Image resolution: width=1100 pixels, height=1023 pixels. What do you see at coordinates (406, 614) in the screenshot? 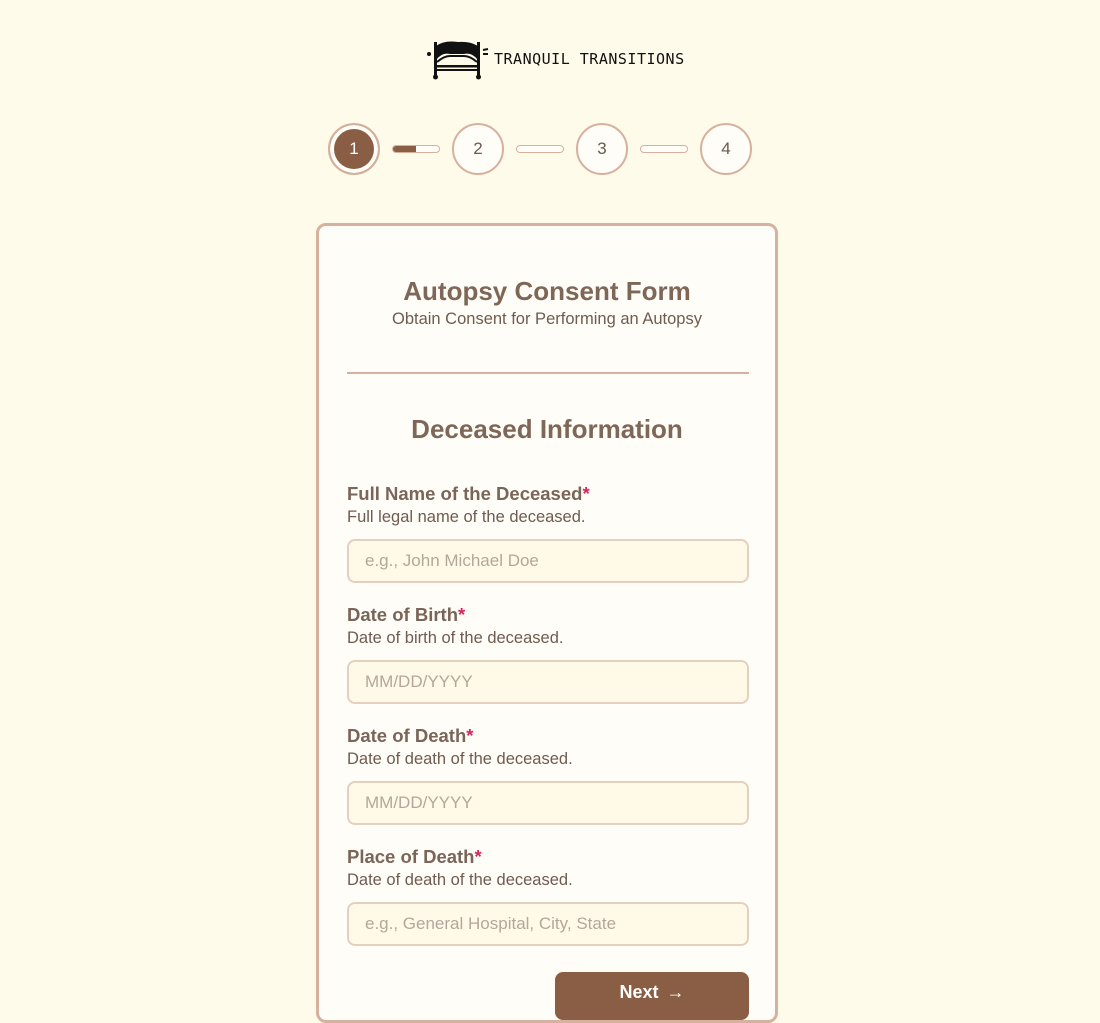
I see `date-of-birth-label: Date of Birth*` at bounding box center [406, 614].